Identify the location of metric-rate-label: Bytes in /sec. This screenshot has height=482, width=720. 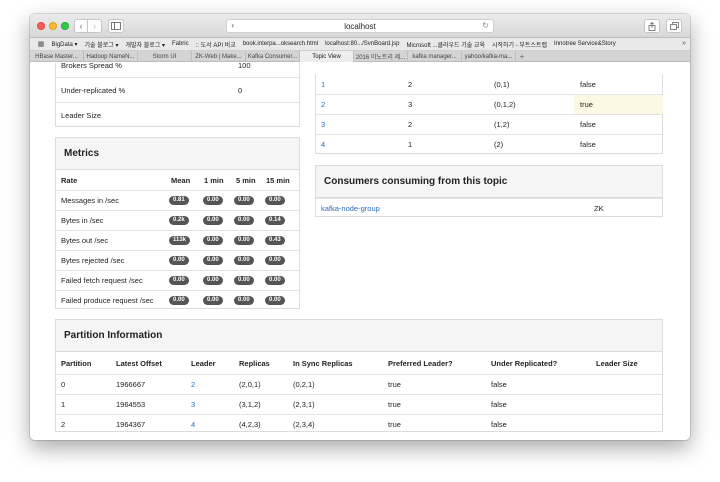
(82, 220).